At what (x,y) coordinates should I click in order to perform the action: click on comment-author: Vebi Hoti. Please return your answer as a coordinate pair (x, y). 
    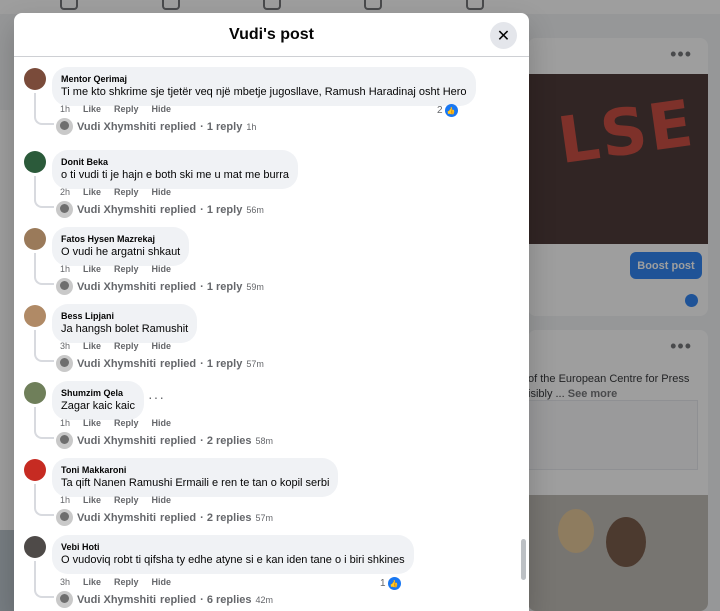
    Looking at the image, I should click on (233, 547).